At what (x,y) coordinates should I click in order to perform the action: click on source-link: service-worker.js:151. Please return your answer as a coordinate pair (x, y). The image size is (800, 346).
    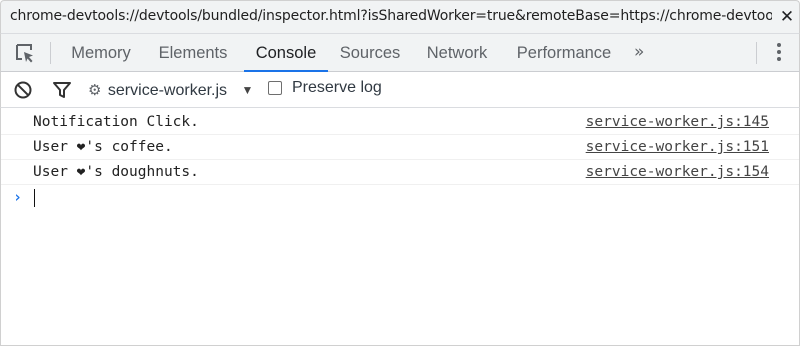
    Looking at the image, I should click on (677, 147).